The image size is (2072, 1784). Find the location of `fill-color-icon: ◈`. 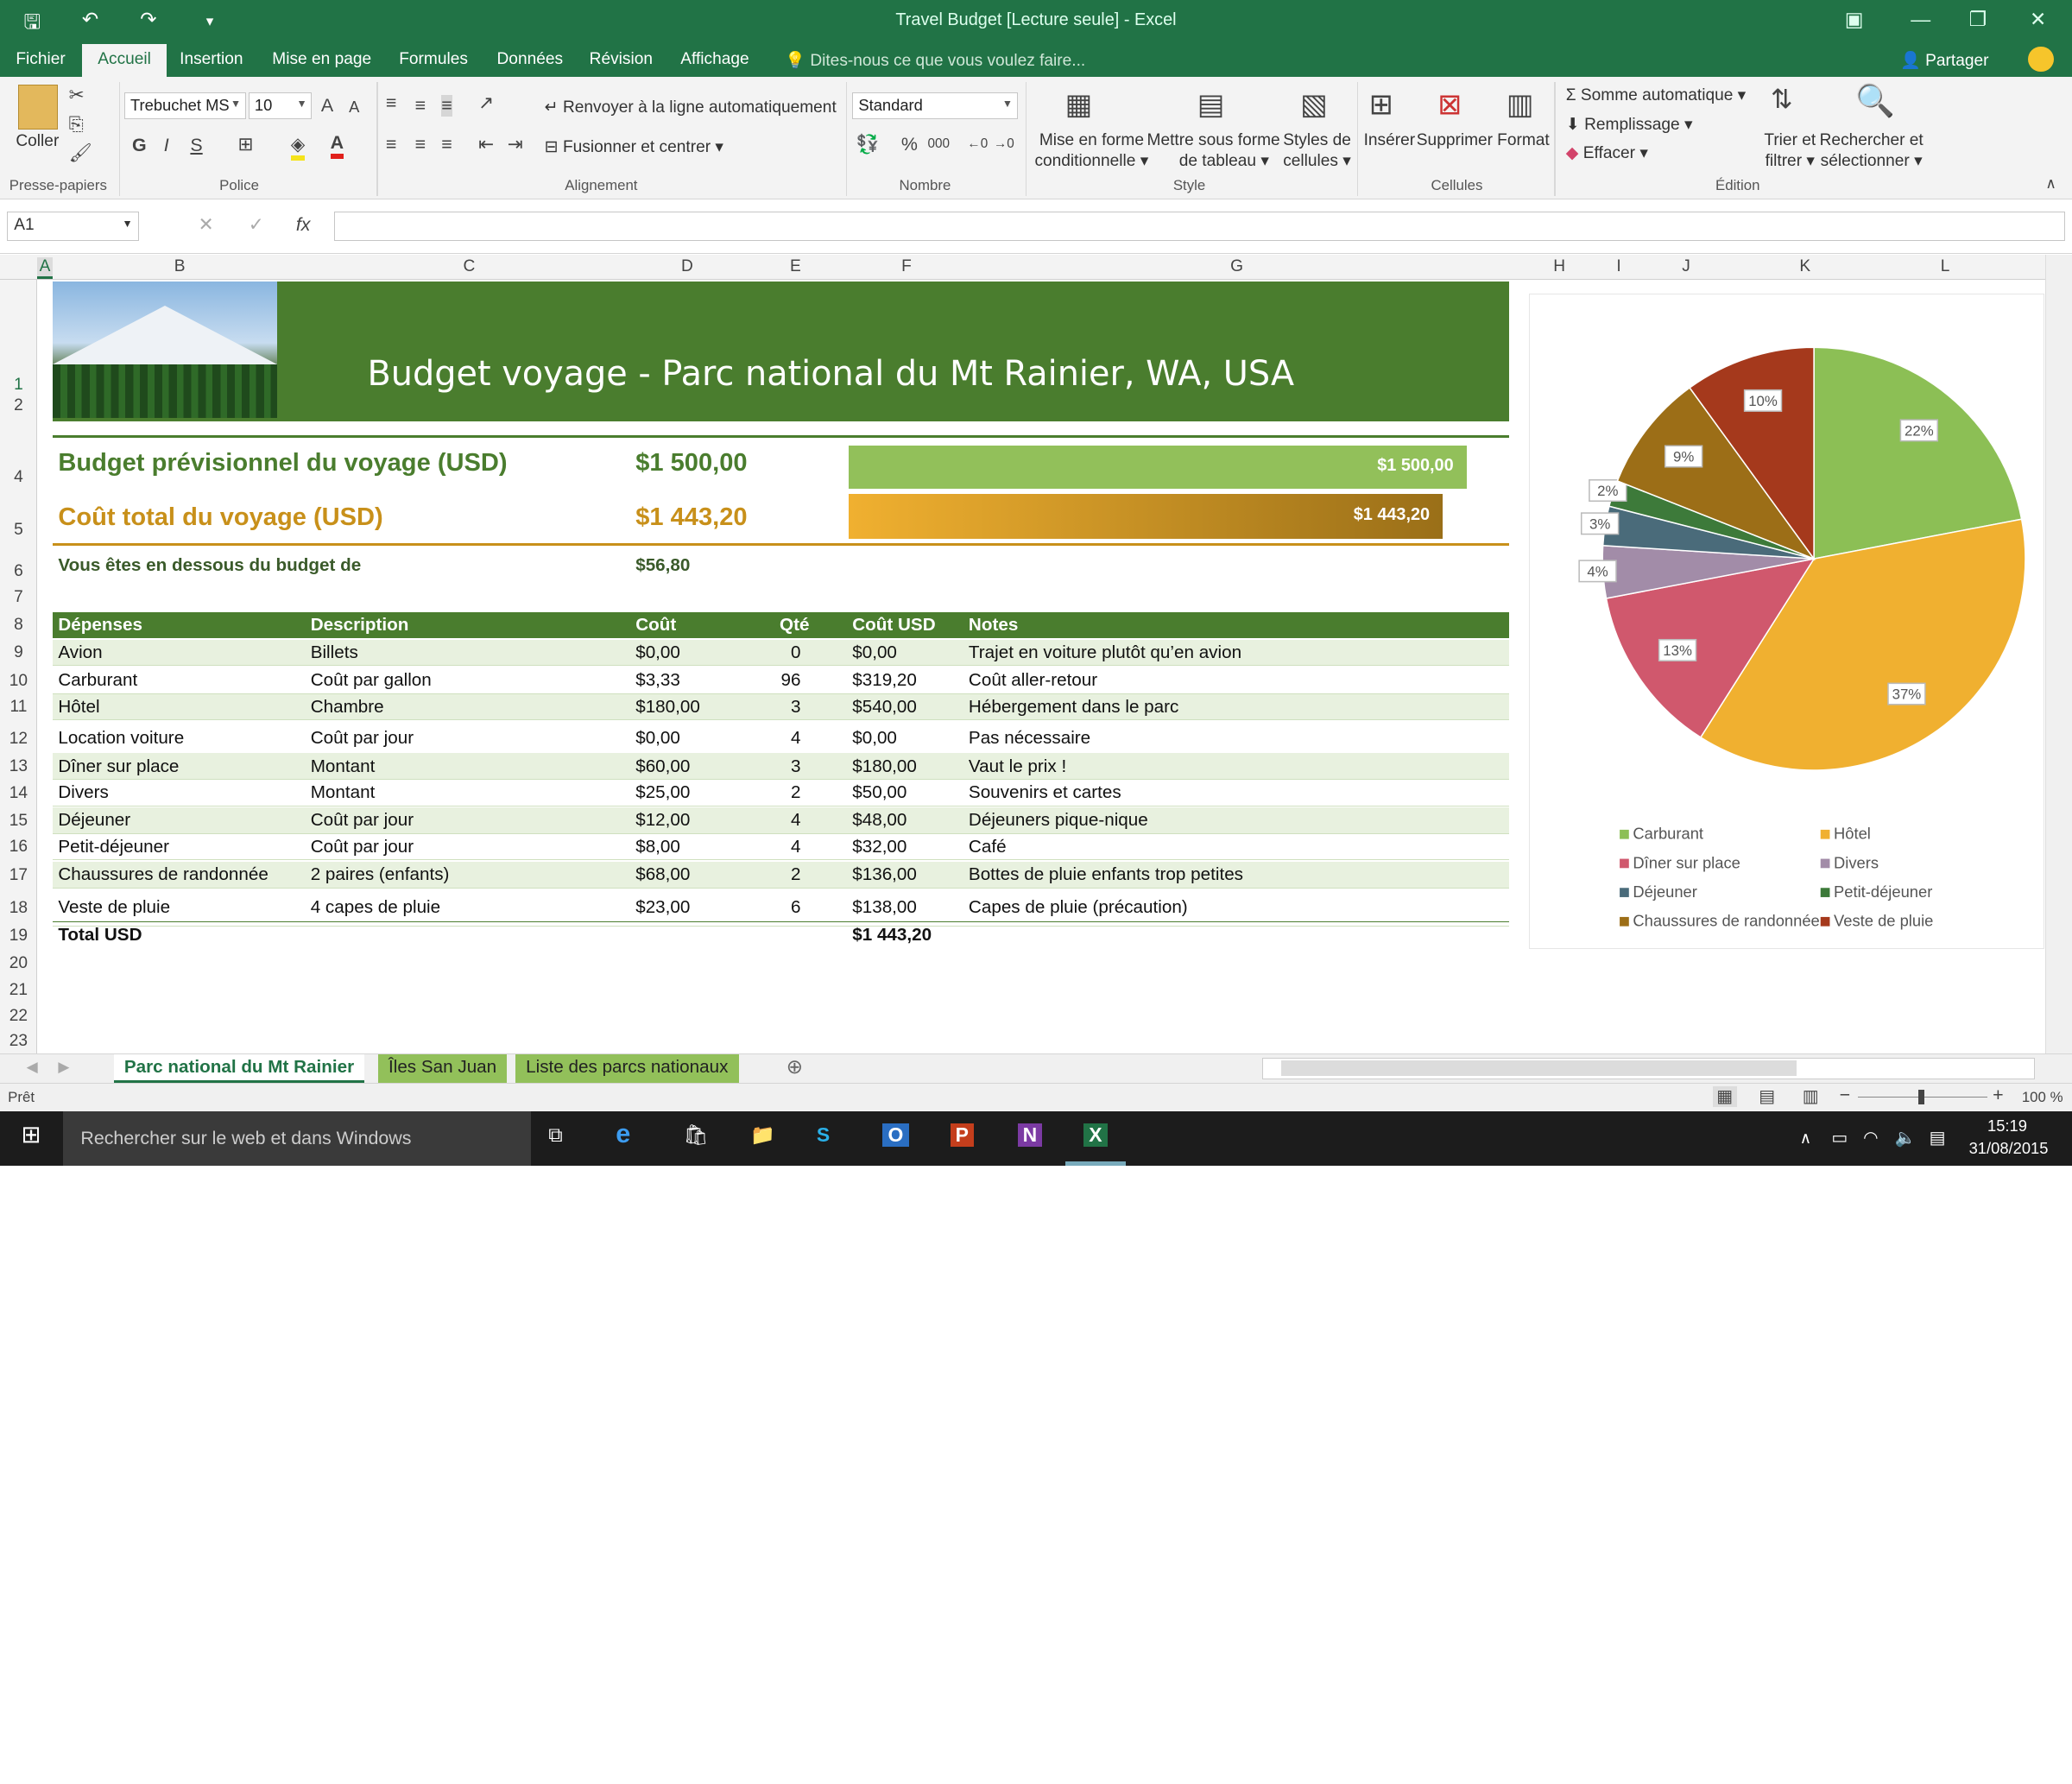

fill-color-icon: ◈ is located at coordinates (298, 147).